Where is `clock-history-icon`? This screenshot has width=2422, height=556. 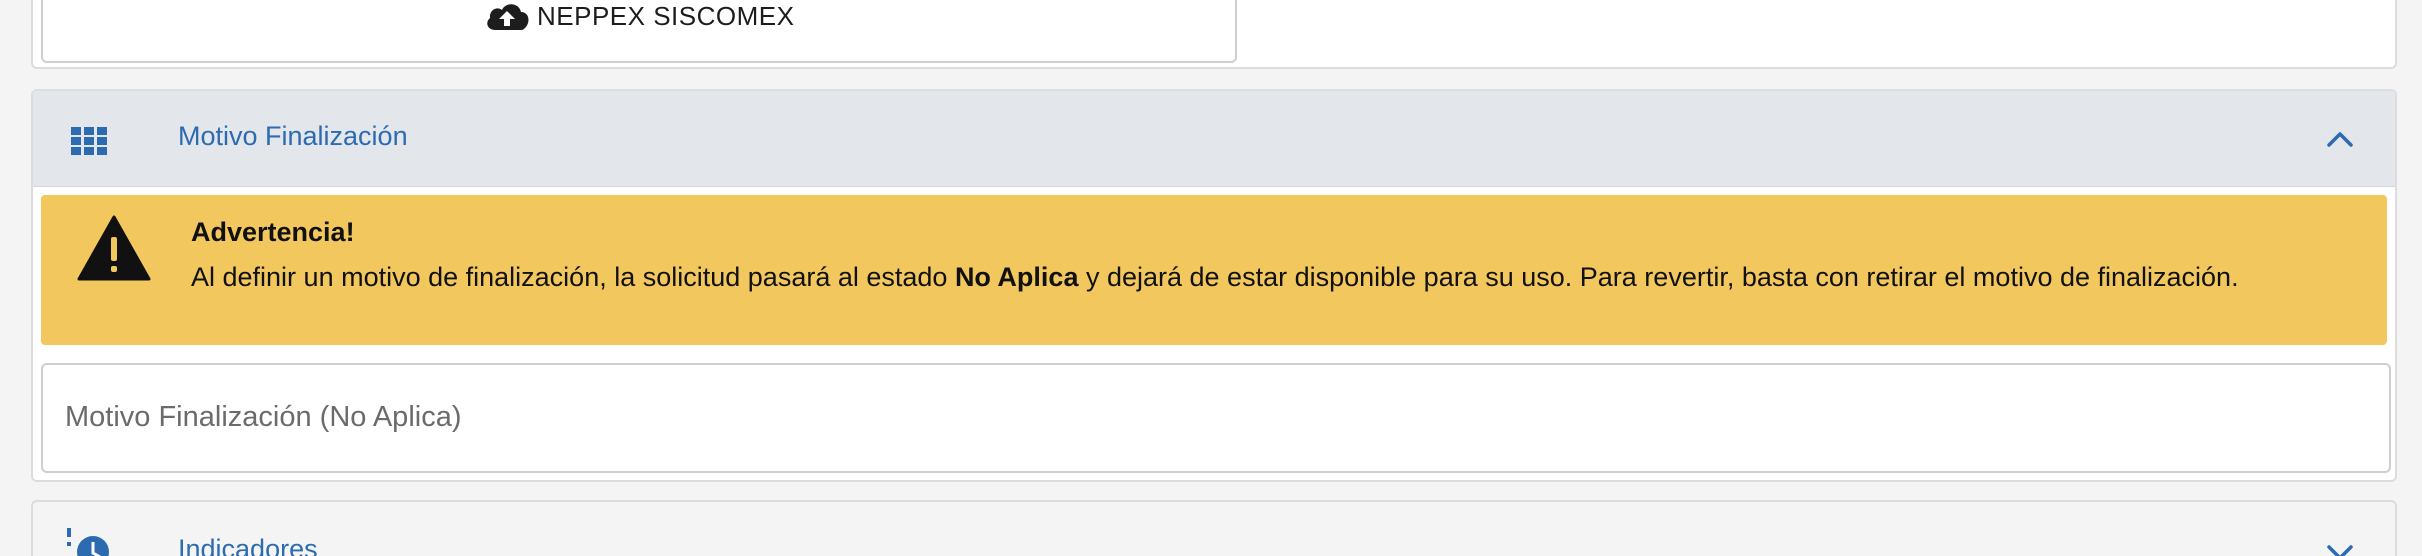 clock-history-icon is located at coordinates (88, 542).